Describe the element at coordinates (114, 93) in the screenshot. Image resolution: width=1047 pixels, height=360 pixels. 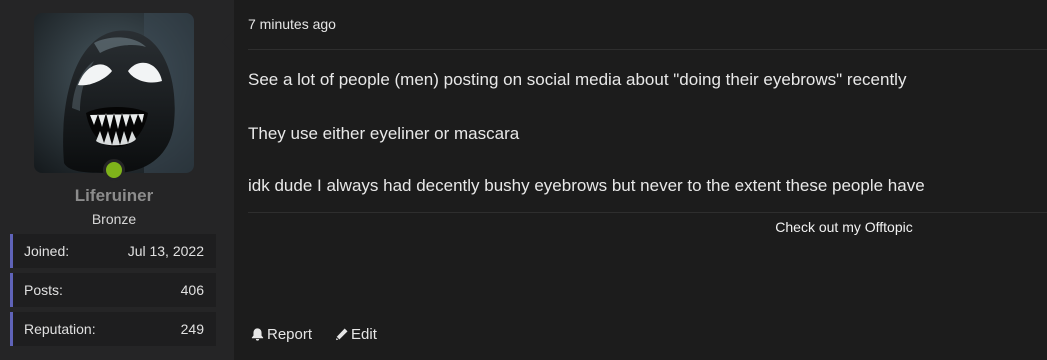
I see `avatar` at that location.